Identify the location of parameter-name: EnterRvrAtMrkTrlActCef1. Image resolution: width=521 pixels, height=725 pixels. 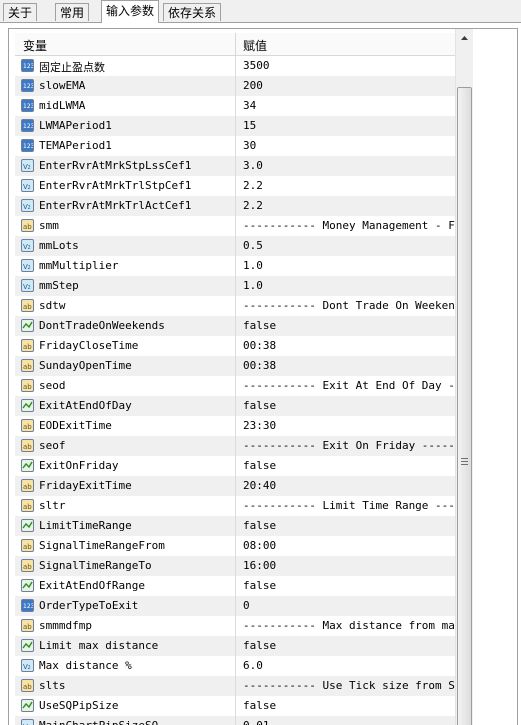
(115, 205).